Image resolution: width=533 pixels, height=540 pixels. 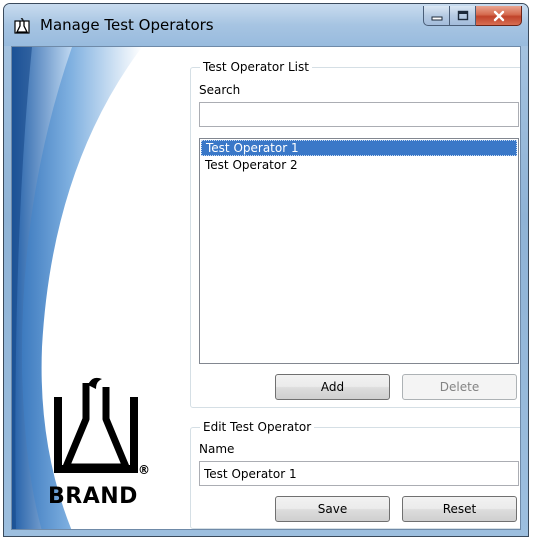 I want to click on close-icon, so click(x=498, y=15).